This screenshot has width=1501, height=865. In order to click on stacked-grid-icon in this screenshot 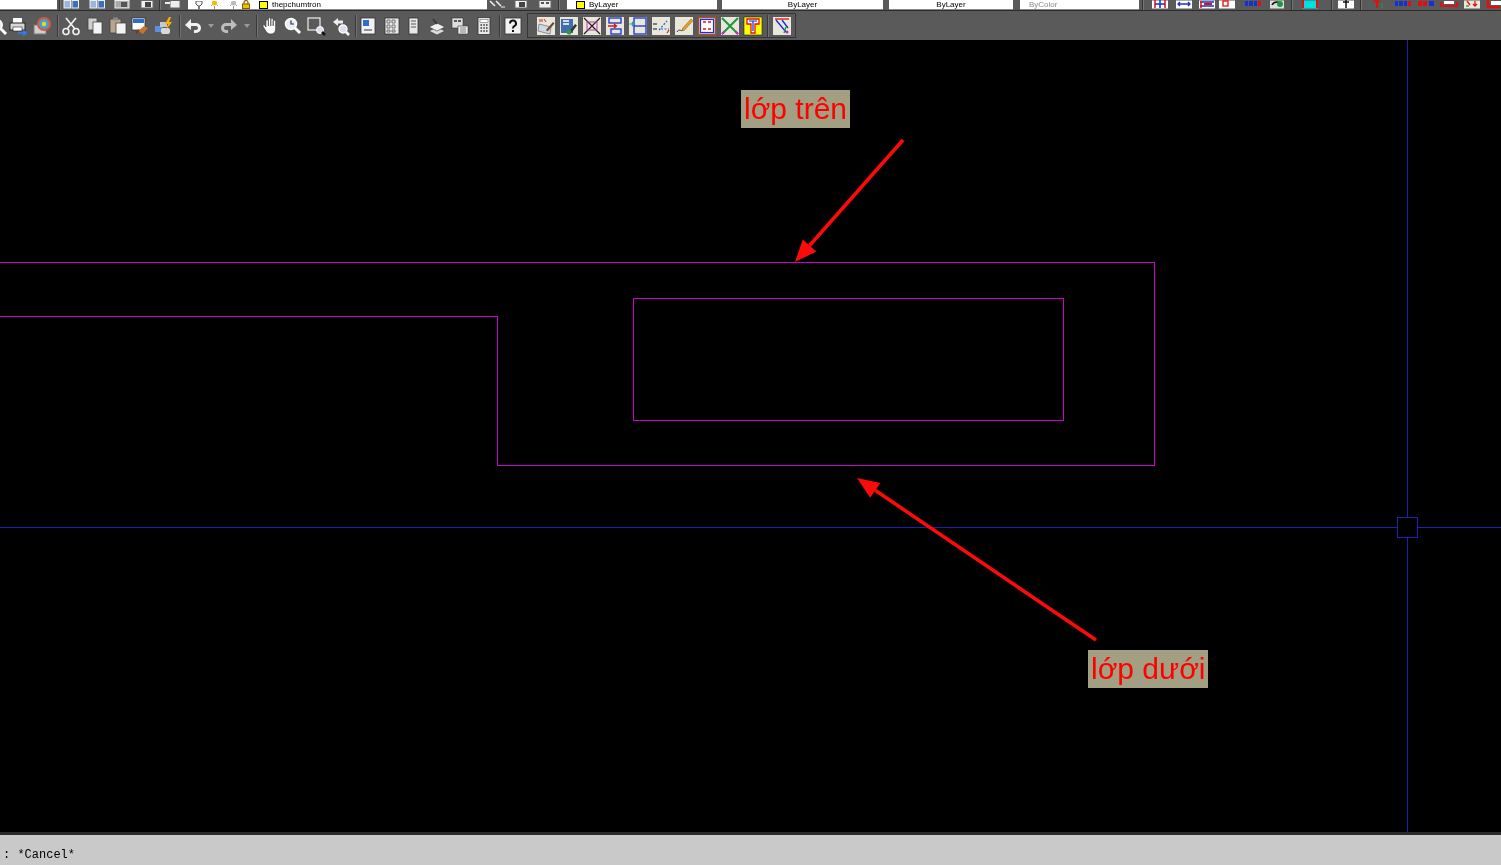, I will do `click(460, 25)`.